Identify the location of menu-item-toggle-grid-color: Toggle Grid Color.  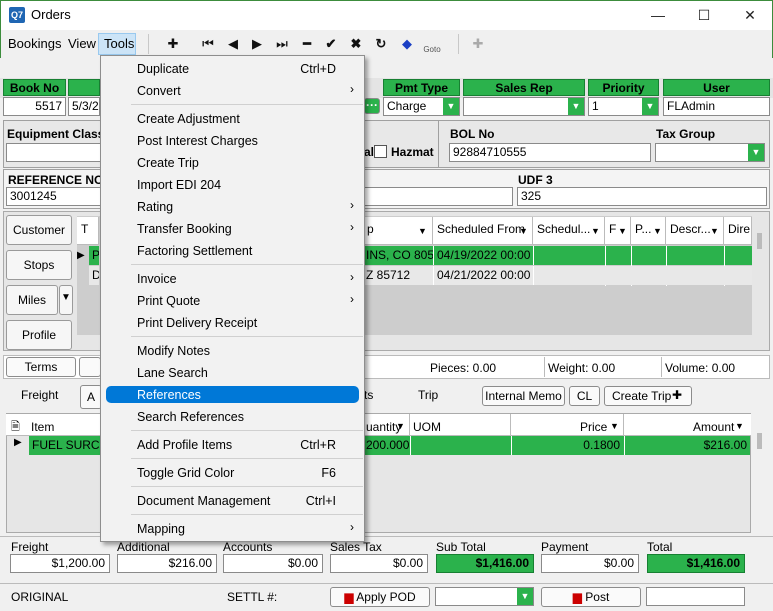
(185, 473).